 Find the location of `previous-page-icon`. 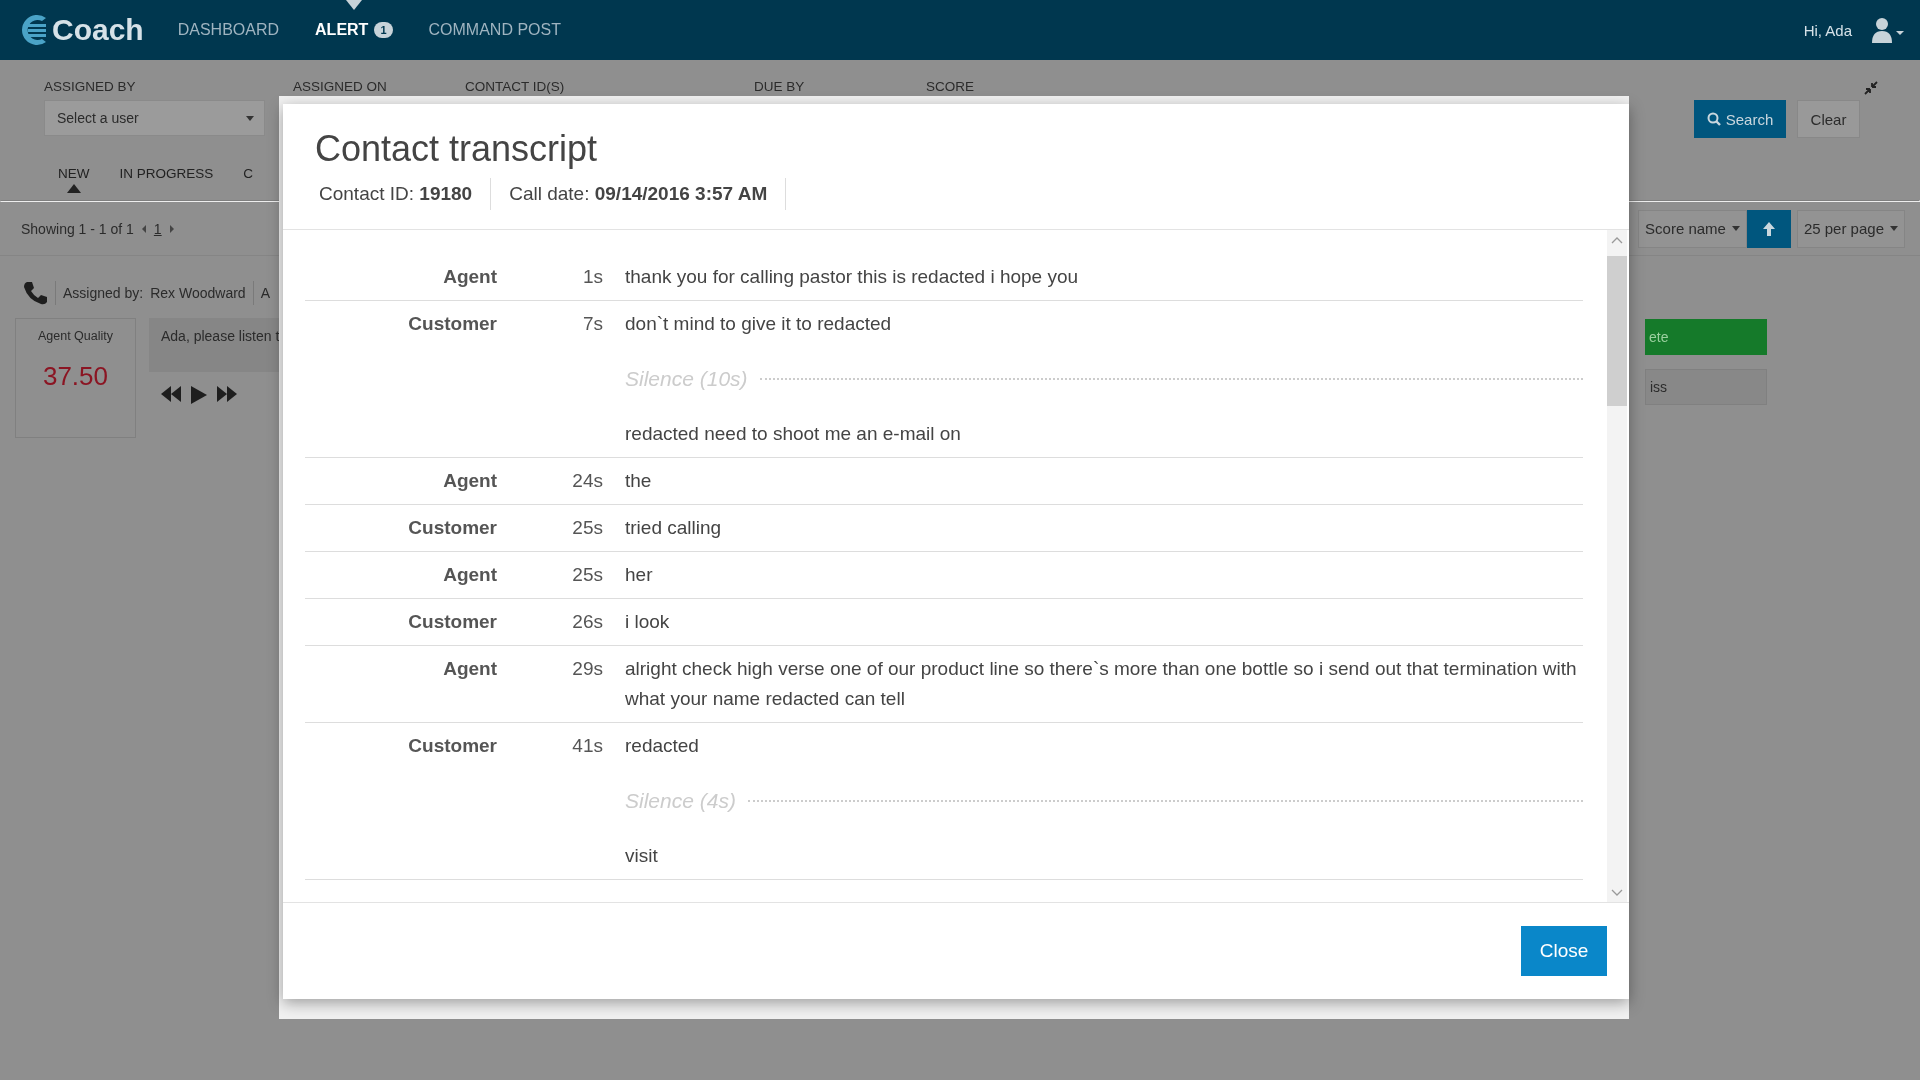

previous-page-icon is located at coordinates (143, 228).